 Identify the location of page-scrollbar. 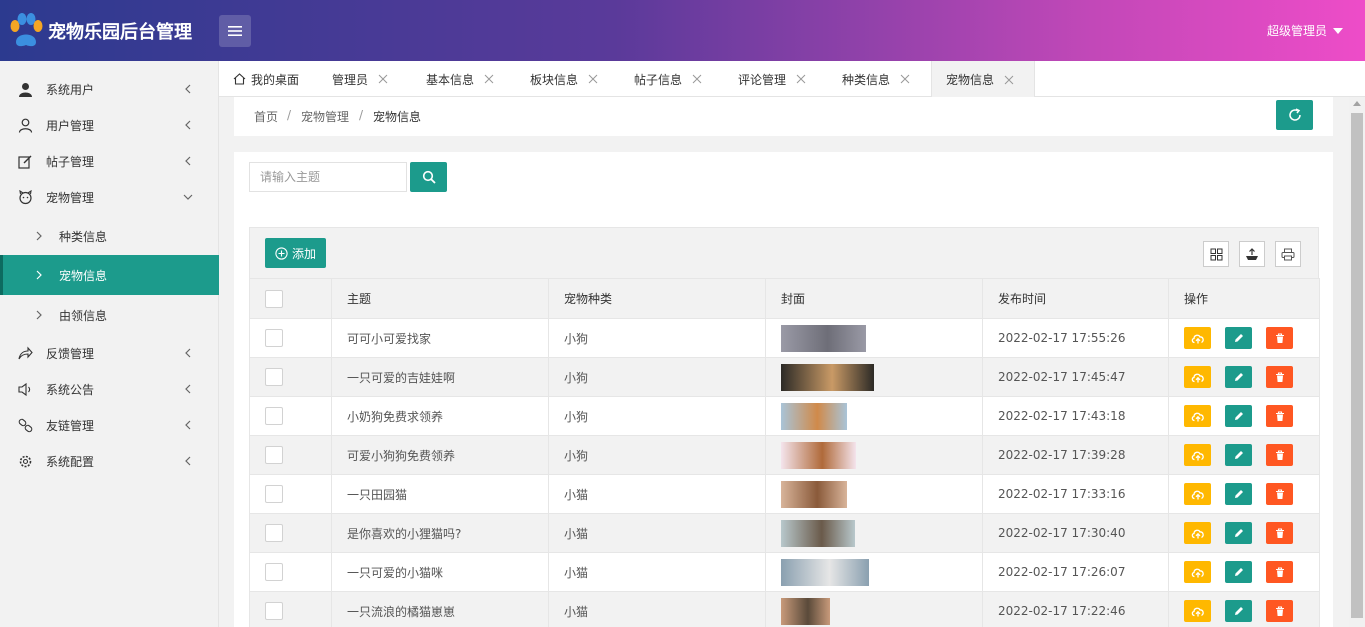
(1357, 362).